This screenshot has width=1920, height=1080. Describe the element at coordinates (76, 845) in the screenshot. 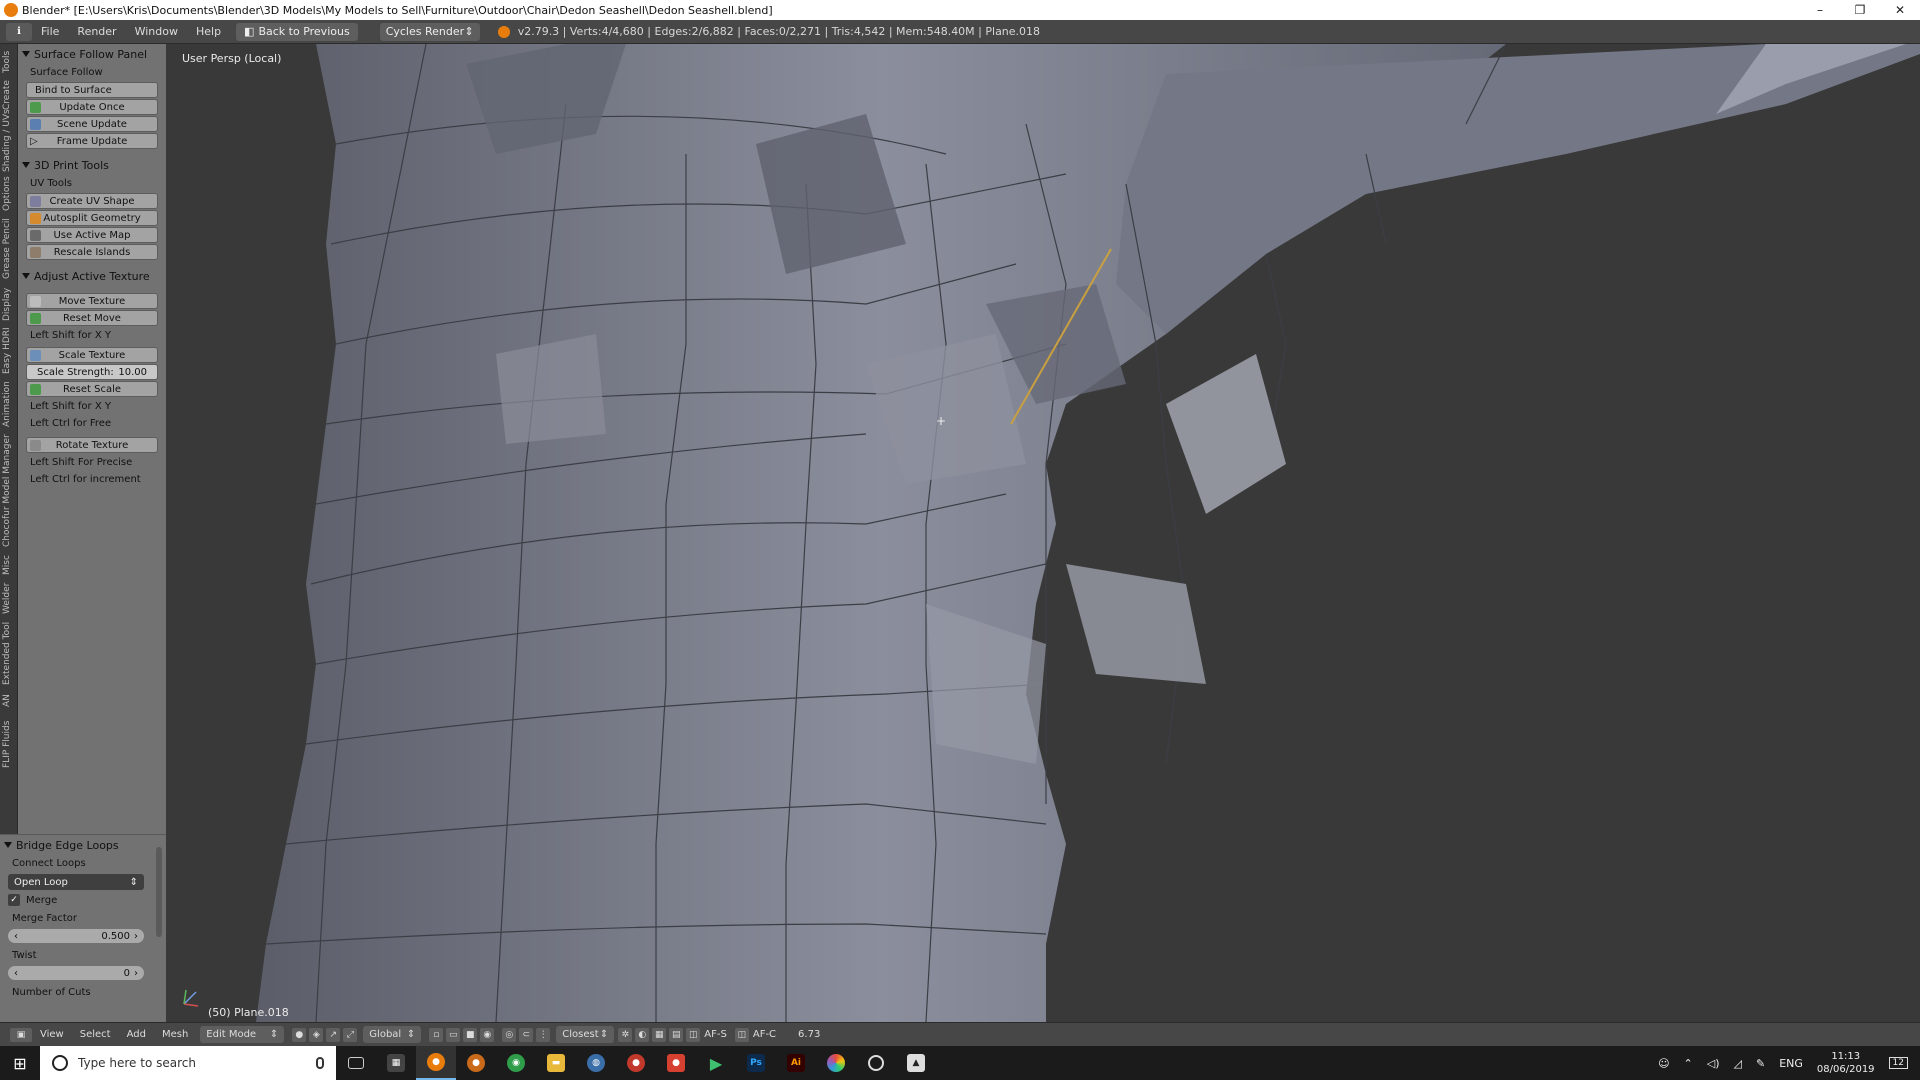

I see `bridge-edge-loops-header: Bridge Edge Loops` at that location.